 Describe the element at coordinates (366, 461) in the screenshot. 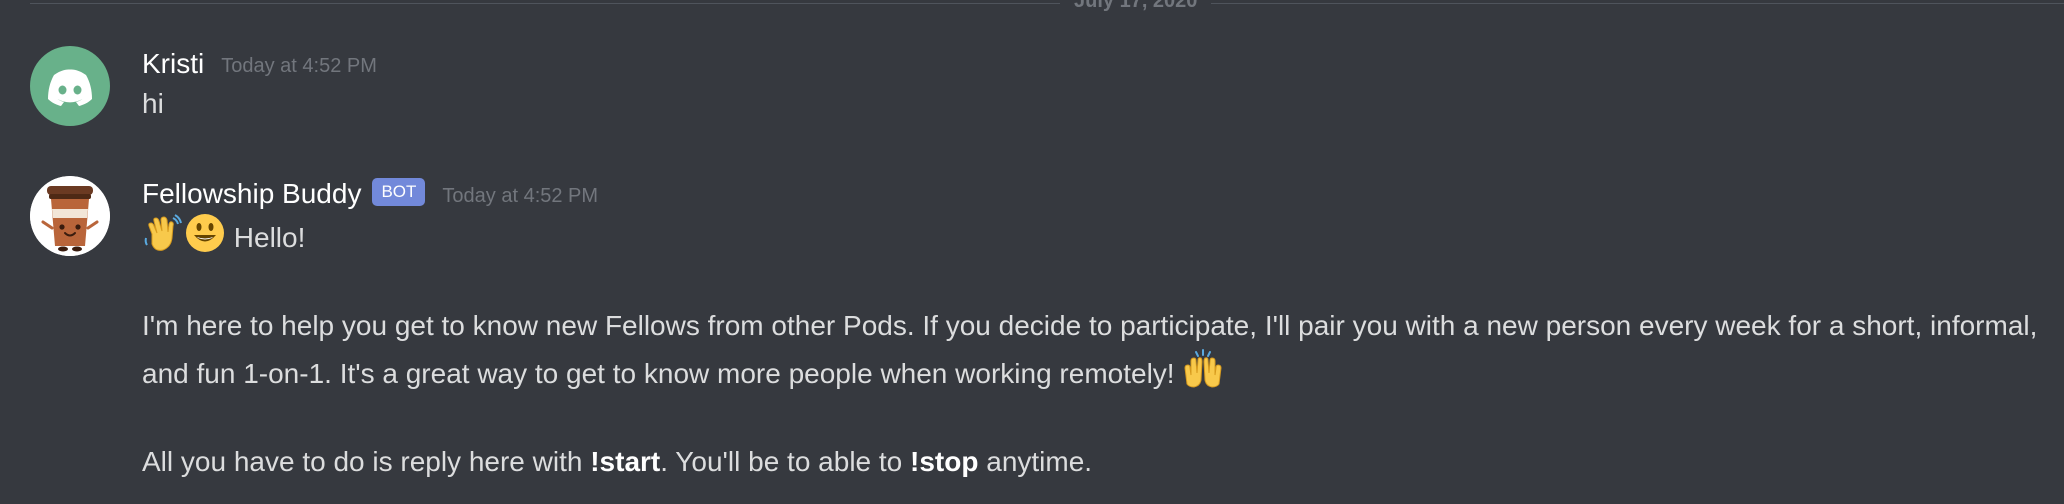

I see `instructions-prefix: All you have to do is reply here with` at that location.